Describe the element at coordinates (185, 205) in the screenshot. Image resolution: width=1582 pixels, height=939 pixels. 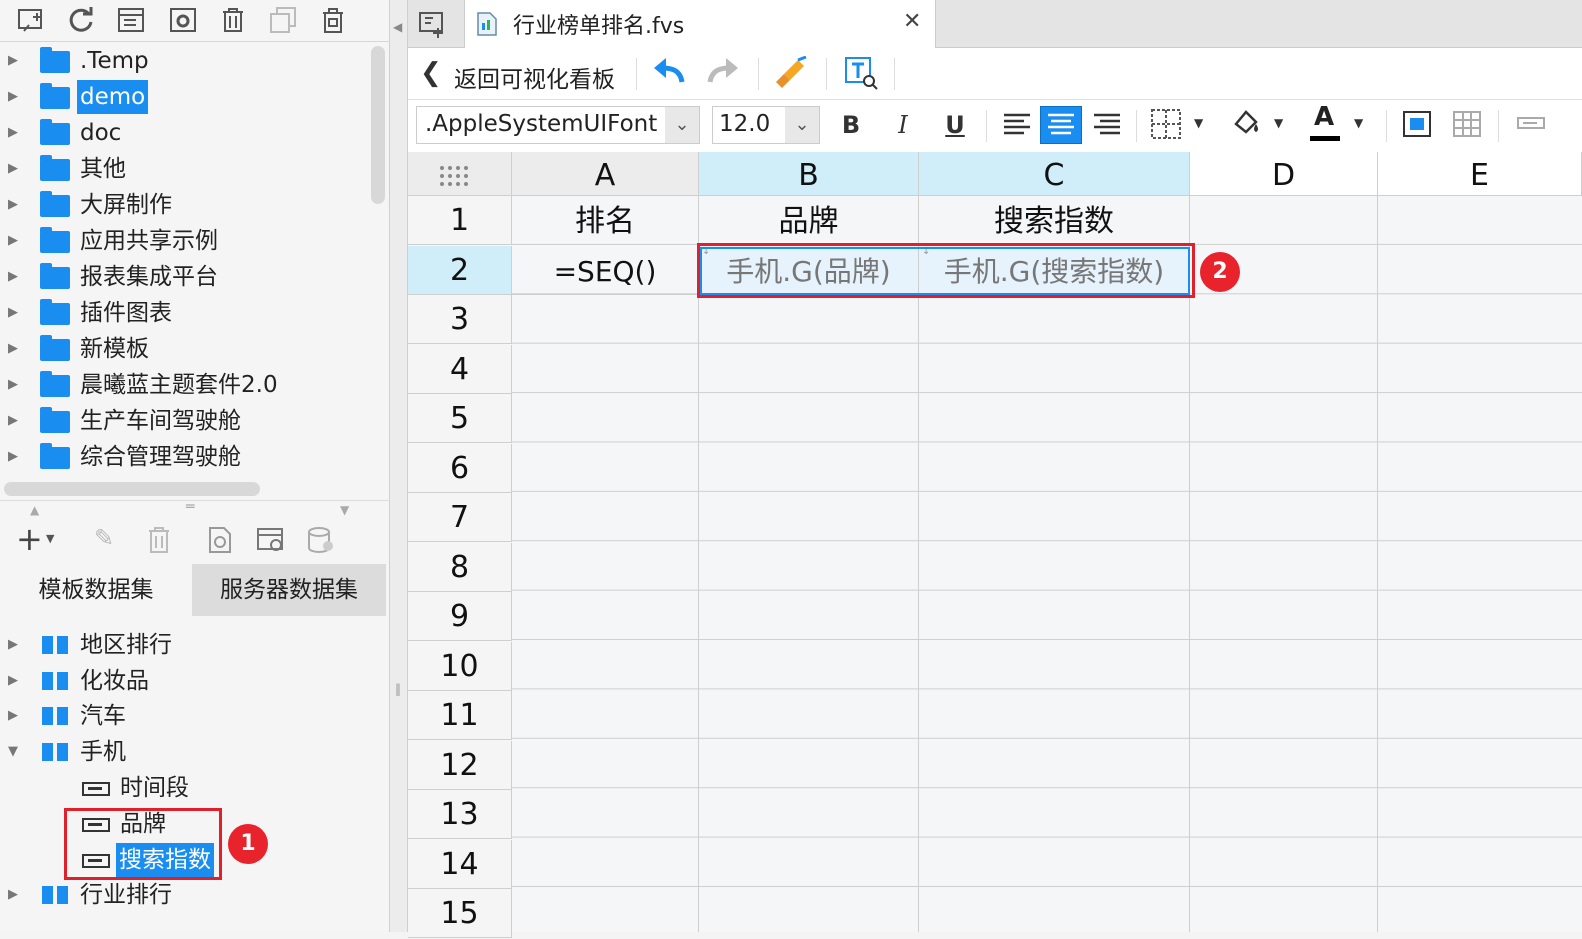
I see `folder-bigscreen: ▶ 大屏制作` at that location.